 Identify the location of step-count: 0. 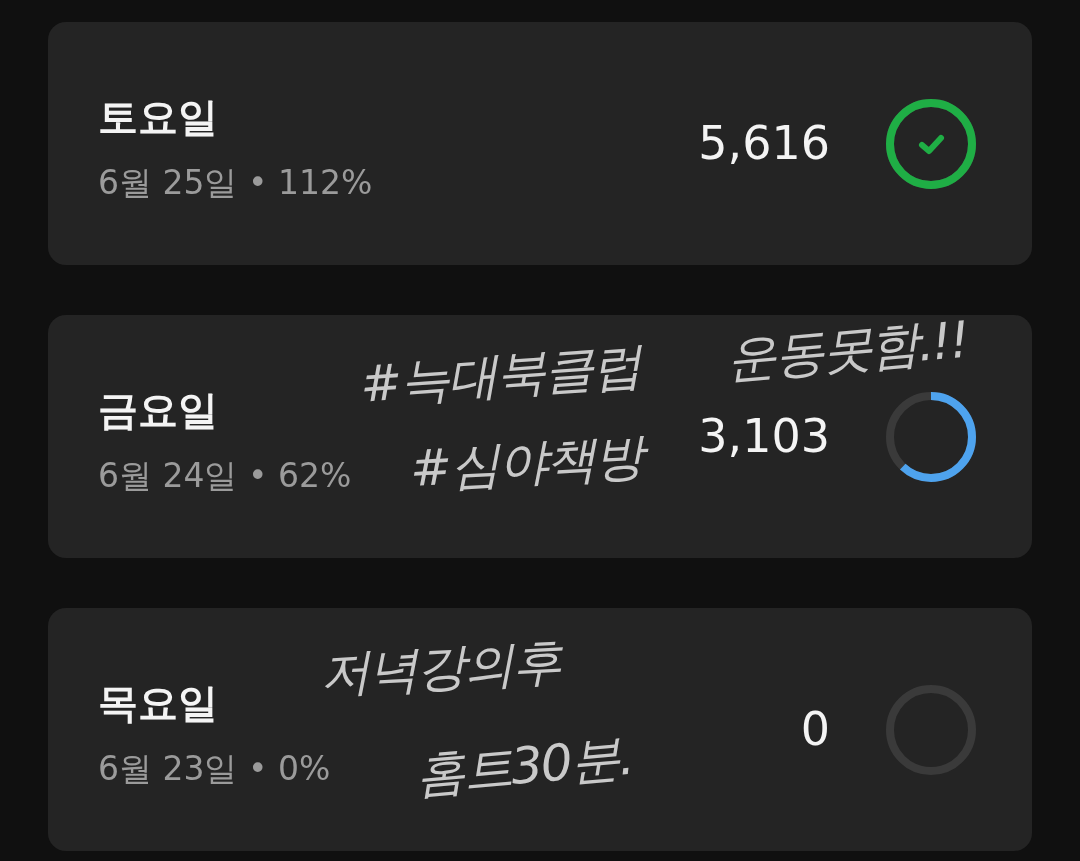
(815, 729).